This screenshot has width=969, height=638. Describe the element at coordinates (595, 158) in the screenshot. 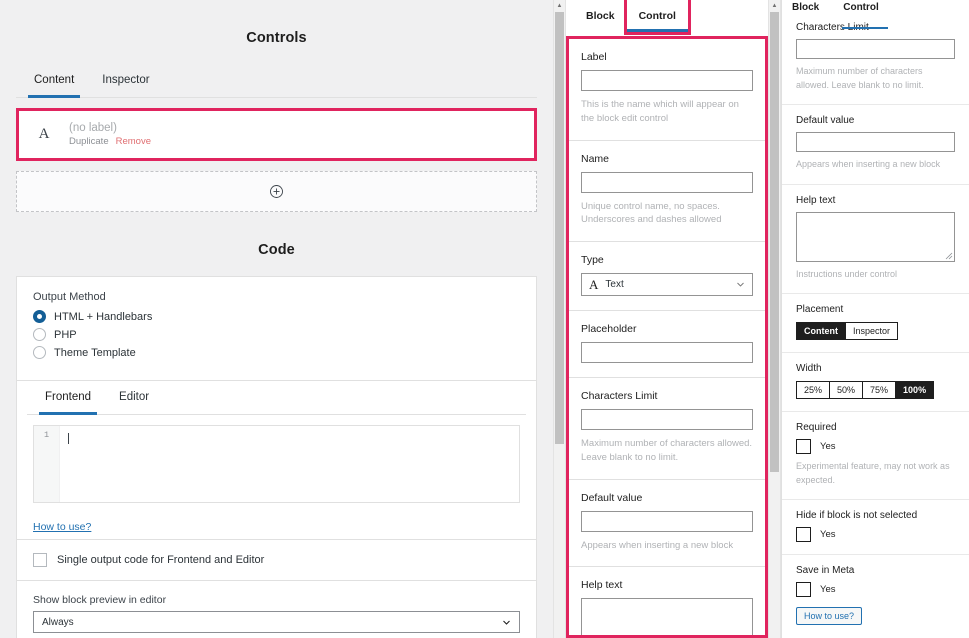

I see `name-field-label: Name` at that location.